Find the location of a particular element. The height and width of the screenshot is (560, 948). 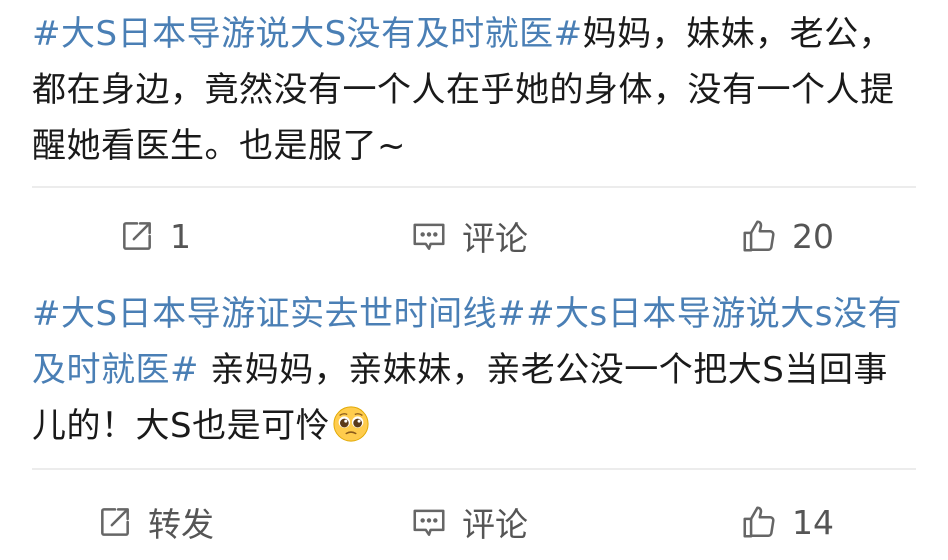

post-2-divider is located at coordinates (474, 469).